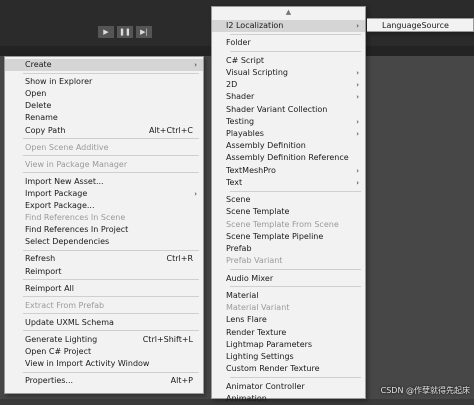 Image resolution: width=474 pixels, height=405 pixels. I want to click on menu-item-update-uxml-schema: Update UXML Schema, so click(104, 323).